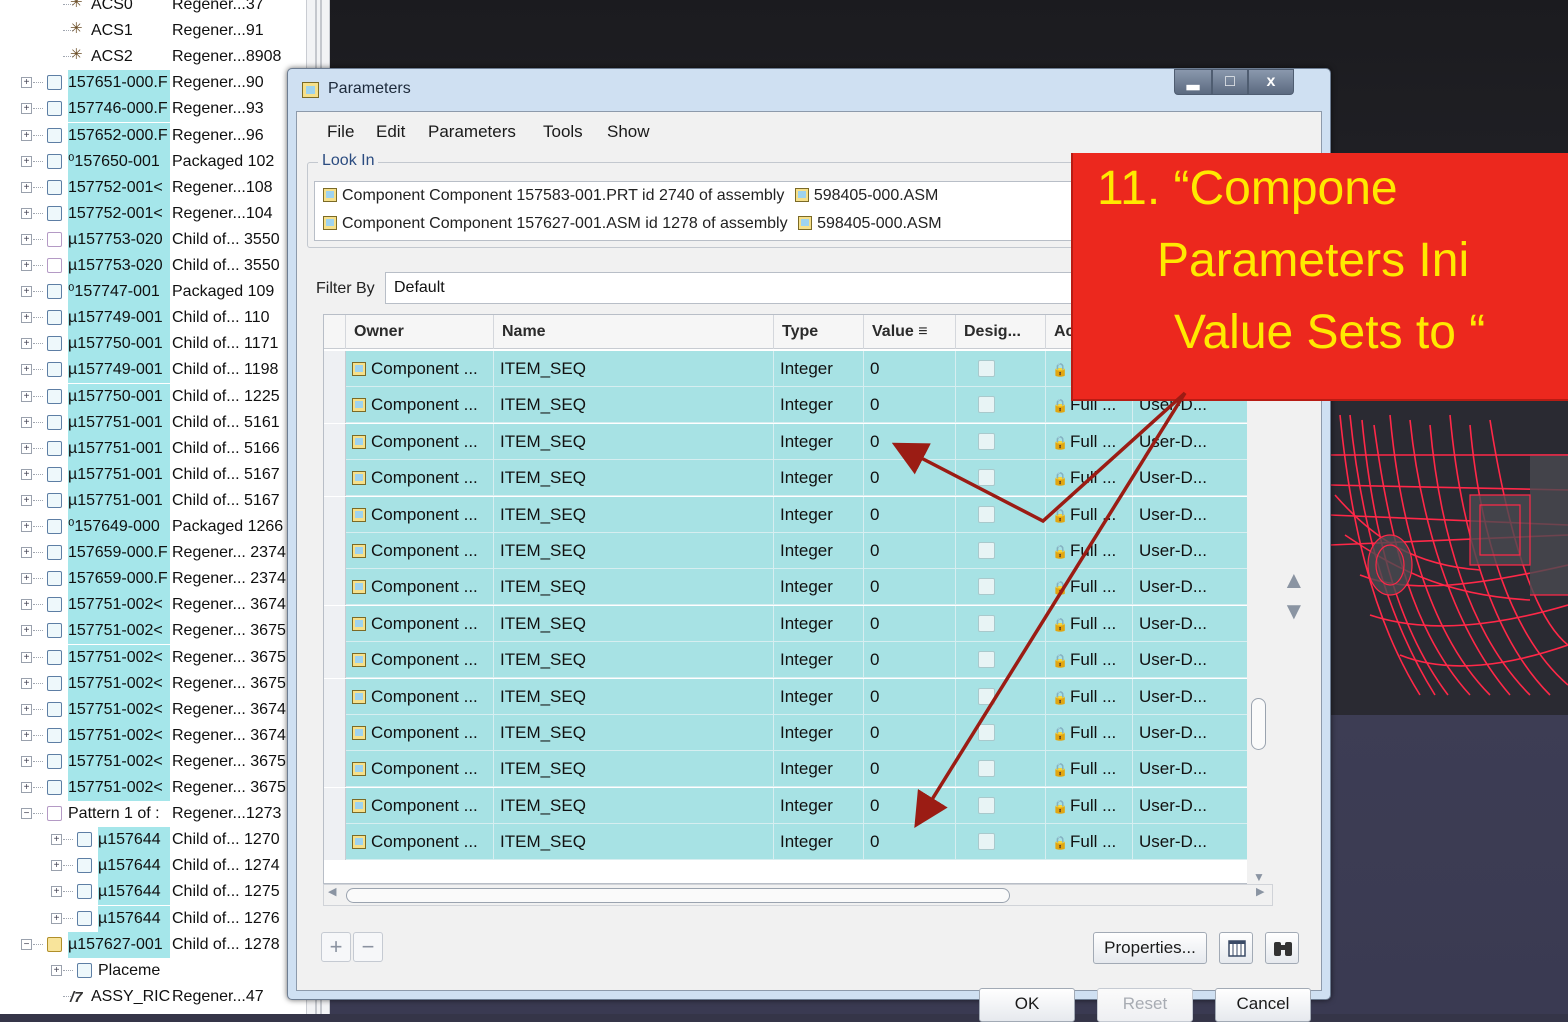 The width and height of the screenshot is (1568, 1022). What do you see at coordinates (153, 57) in the screenshot?
I see `tree-item: ✳ ACS2 Regener...8908` at bounding box center [153, 57].